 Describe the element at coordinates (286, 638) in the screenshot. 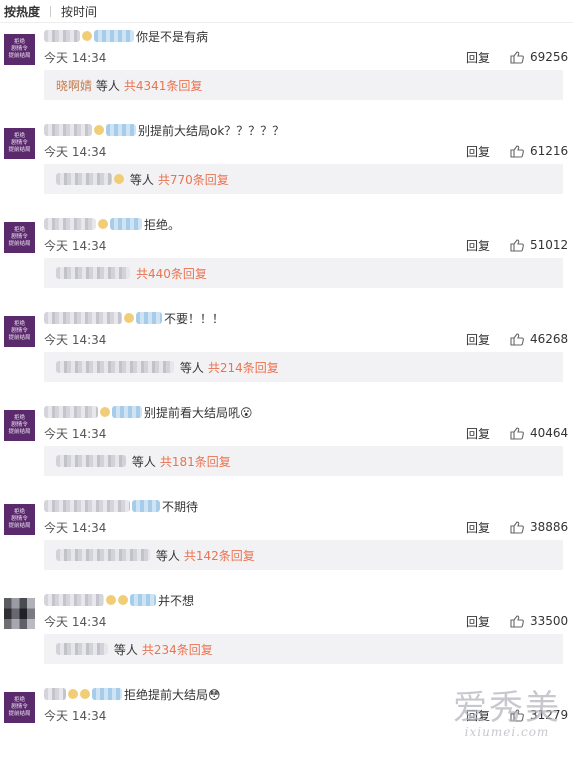

I see `comment-item: 并不想 今天 14:34 回复 33500 等人 共234条回复` at that location.